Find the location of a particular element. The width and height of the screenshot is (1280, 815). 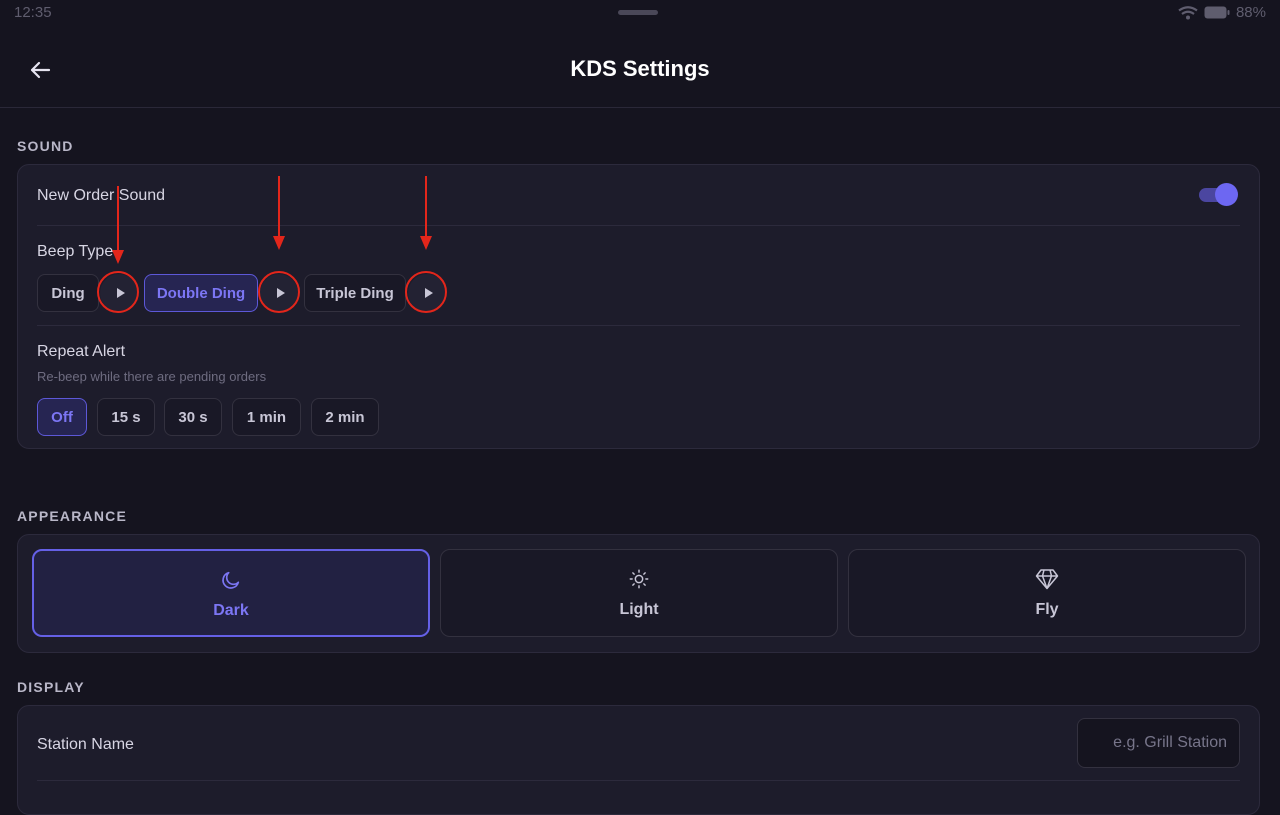

new-order-sound-toggle is located at coordinates (1218, 194).